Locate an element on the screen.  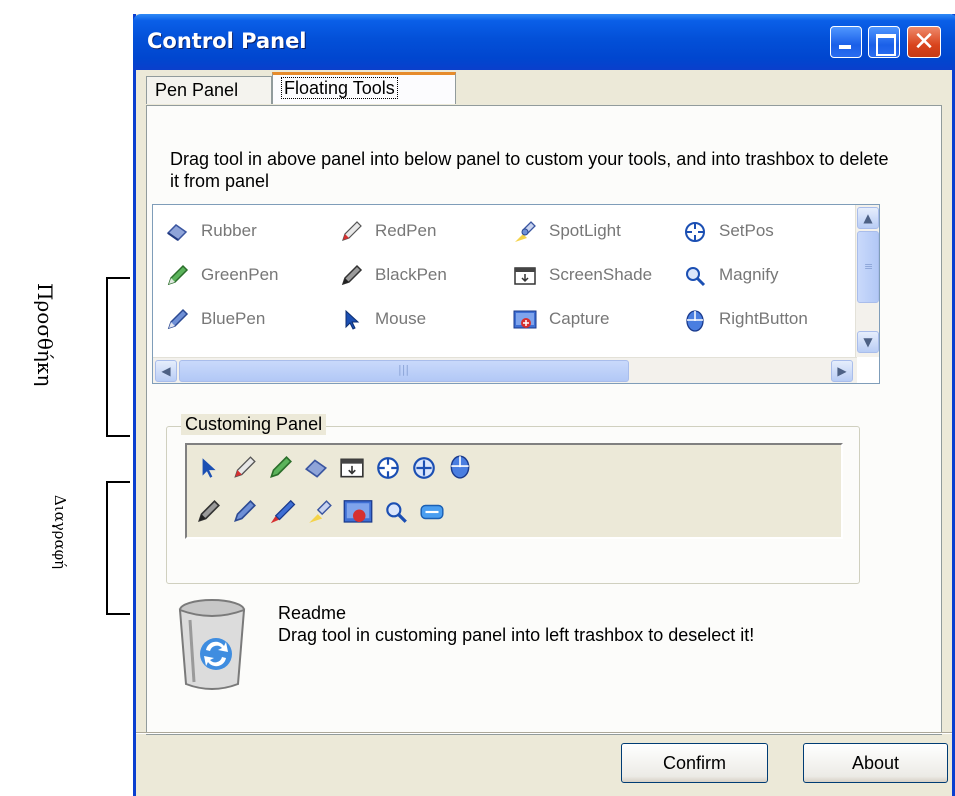
tool-item-capture: Capture is located at coordinates (561, 319).